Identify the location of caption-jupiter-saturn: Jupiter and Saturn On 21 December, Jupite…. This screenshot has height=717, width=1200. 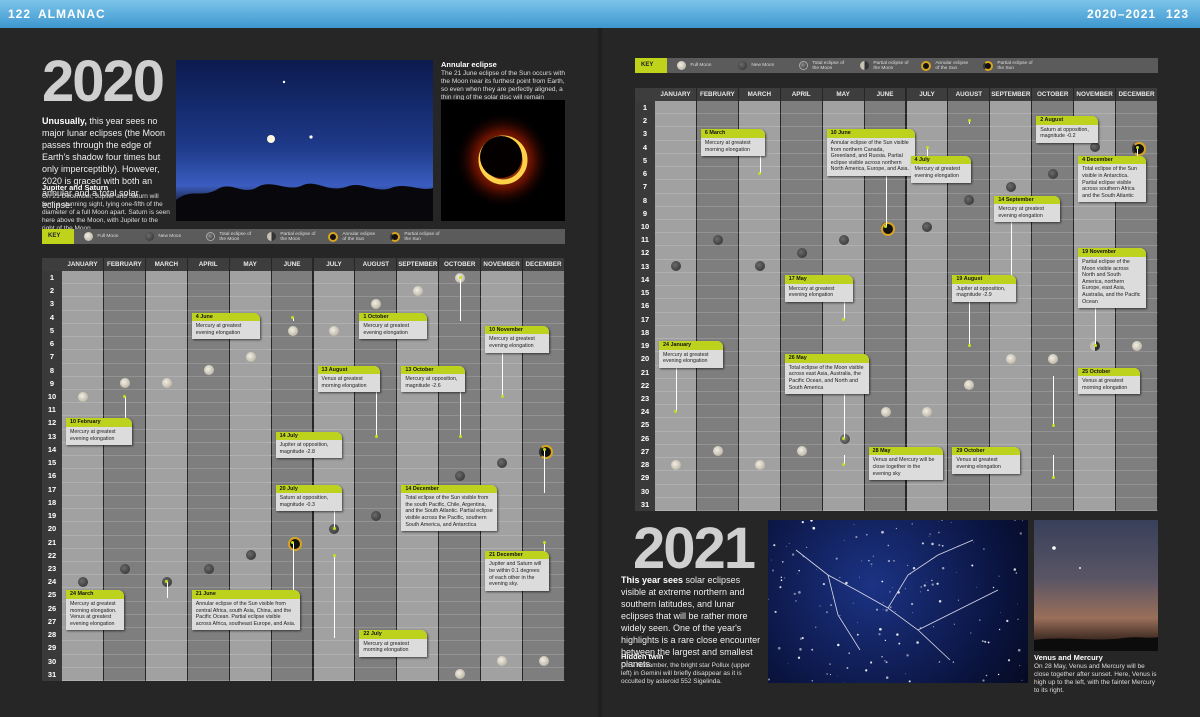
(106, 208).